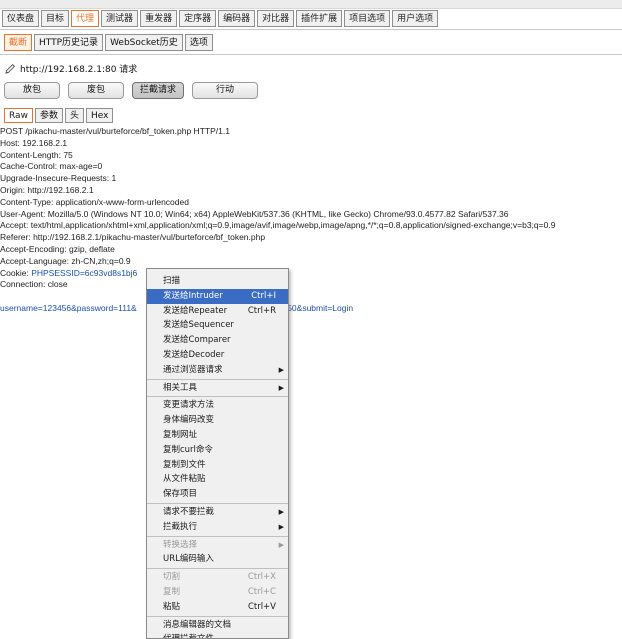 Image resolution: width=622 pixels, height=639 pixels. Describe the element at coordinates (315, 307) in the screenshot. I see `request-body-end: 8150&submit=Login` at that location.